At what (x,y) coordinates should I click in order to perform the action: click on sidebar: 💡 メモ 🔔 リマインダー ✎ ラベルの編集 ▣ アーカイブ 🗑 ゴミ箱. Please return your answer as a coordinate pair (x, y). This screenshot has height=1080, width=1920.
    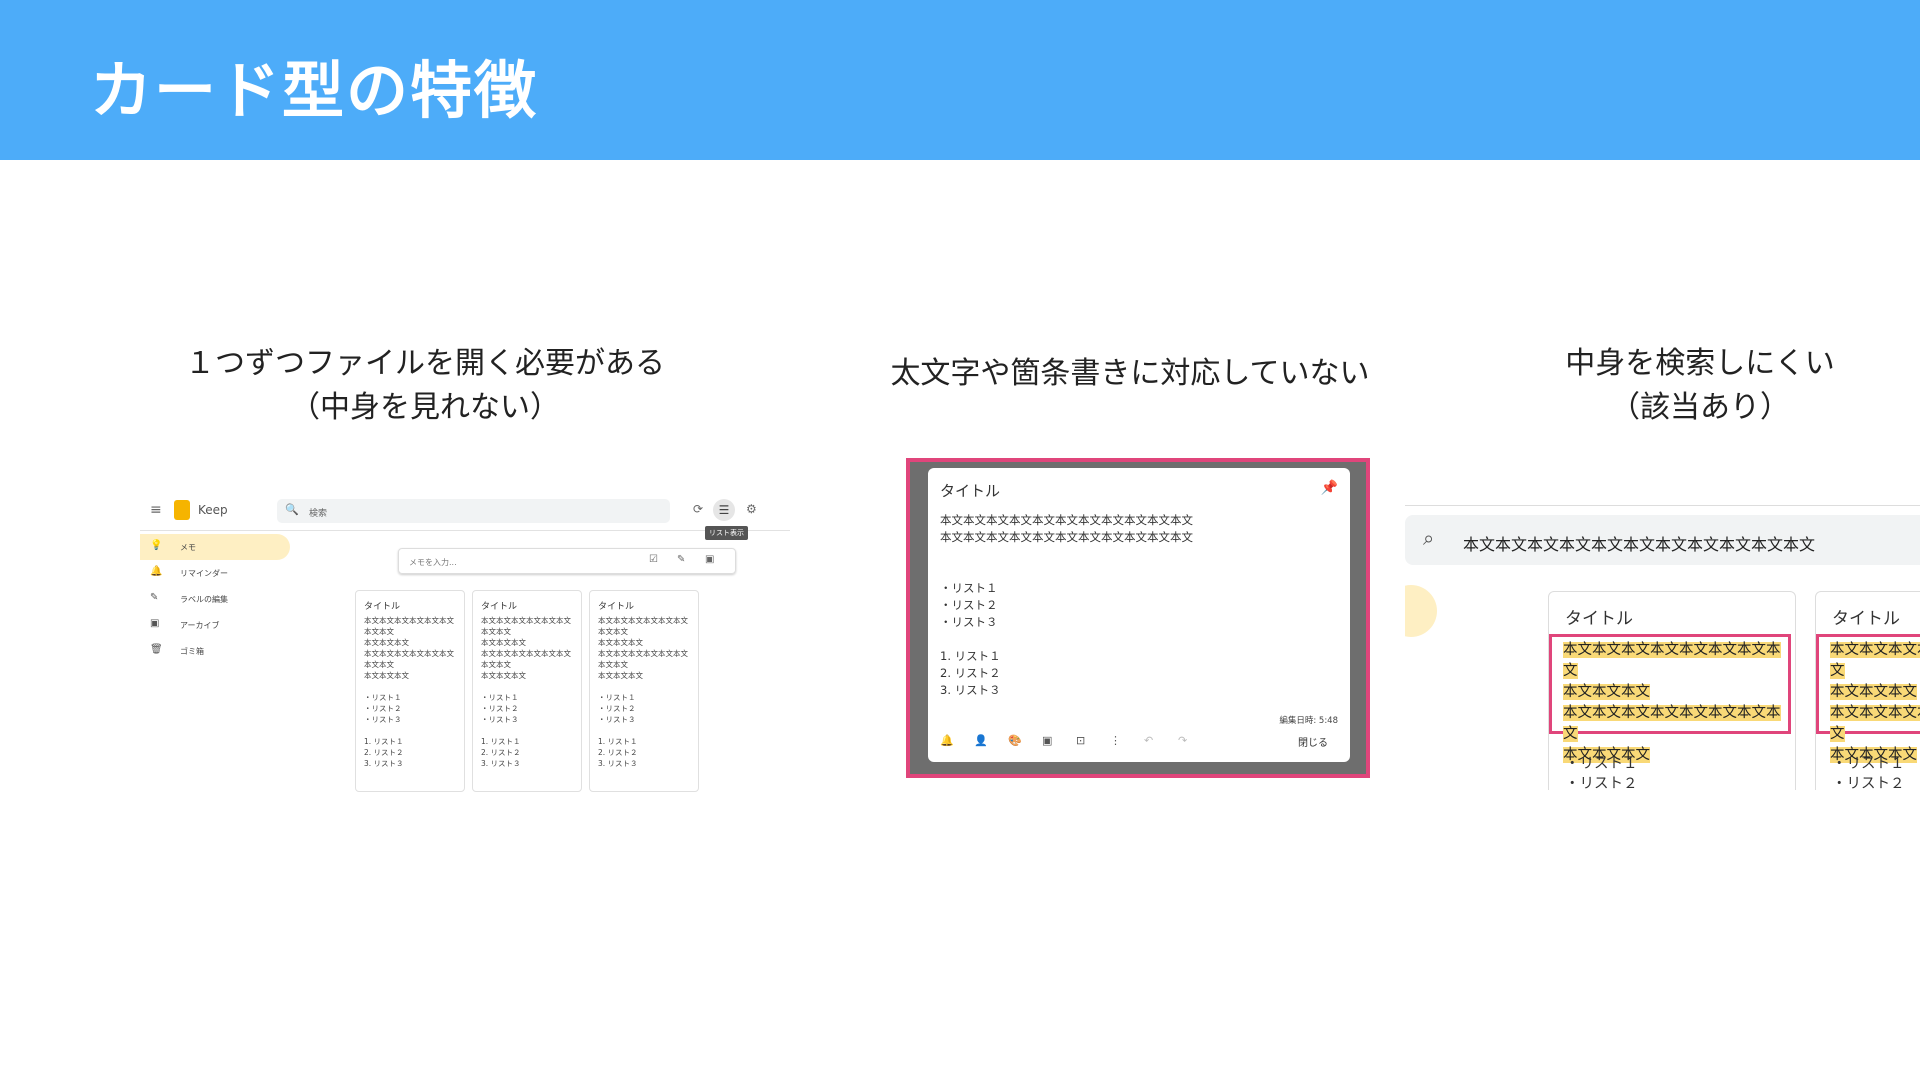
    Looking at the image, I should click on (215, 599).